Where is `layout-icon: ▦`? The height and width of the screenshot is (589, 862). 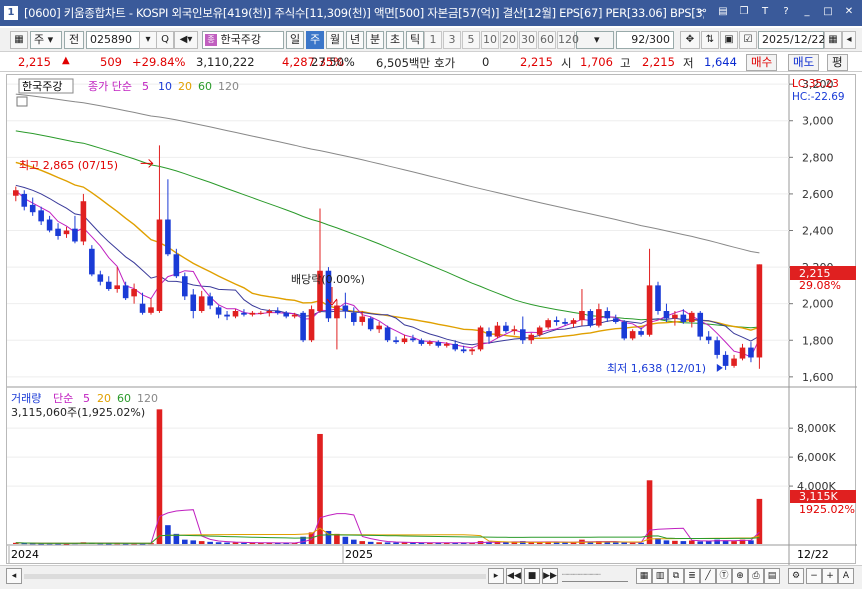 layout-icon: ▦ is located at coordinates (644, 576).